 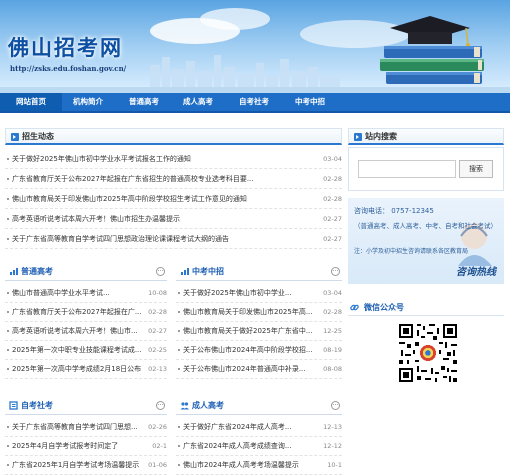 I want to click on list-item: 佛山市2024年成人高考考场温馨提示 10-1, so click(x=259, y=465).